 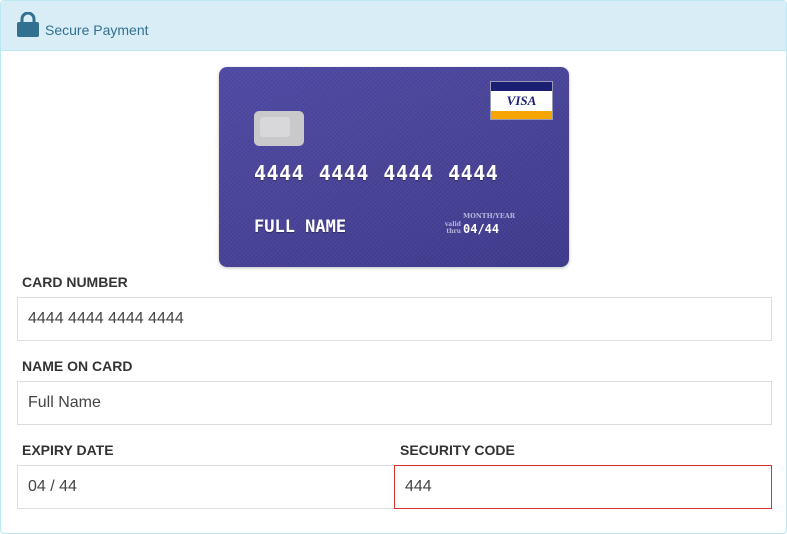 What do you see at coordinates (75, 282) in the screenshot?
I see `card-number-label: CARD NUMBER` at bounding box center [75, 282].